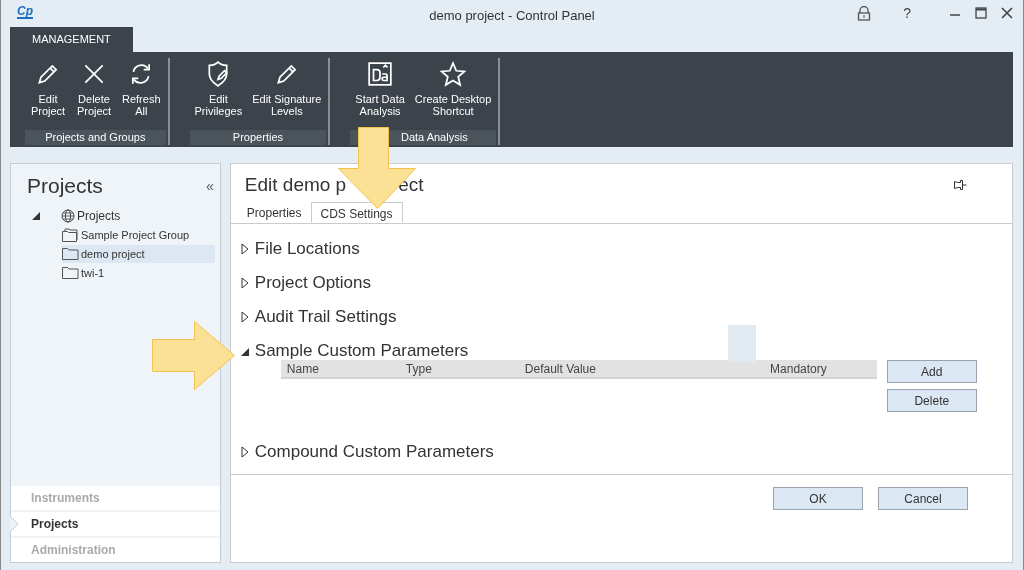  What do you see at coordinates (138, 253) in the screenshot?
I see `tree-item: demo project` at bounding box center [138, 253].